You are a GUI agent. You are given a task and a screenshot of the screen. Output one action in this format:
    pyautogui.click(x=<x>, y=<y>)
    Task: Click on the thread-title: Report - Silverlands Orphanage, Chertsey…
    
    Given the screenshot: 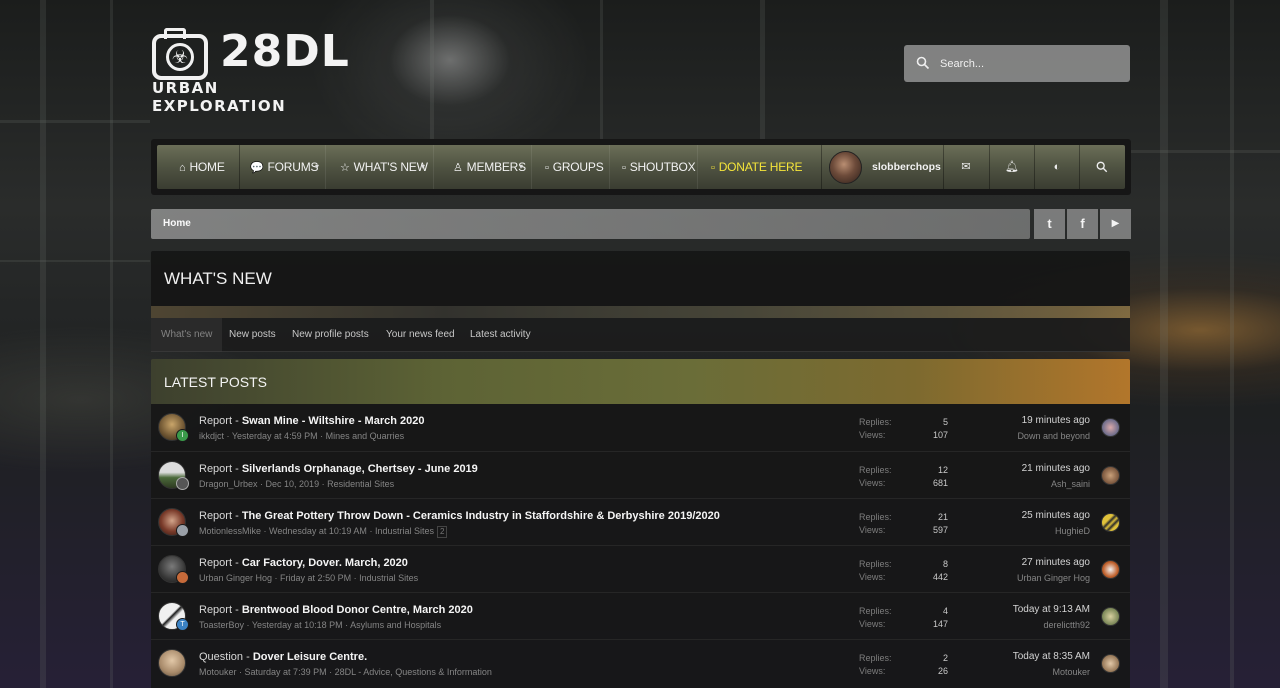 What is the action you would take?
    pyautogui.click(x=338, y=469)
    